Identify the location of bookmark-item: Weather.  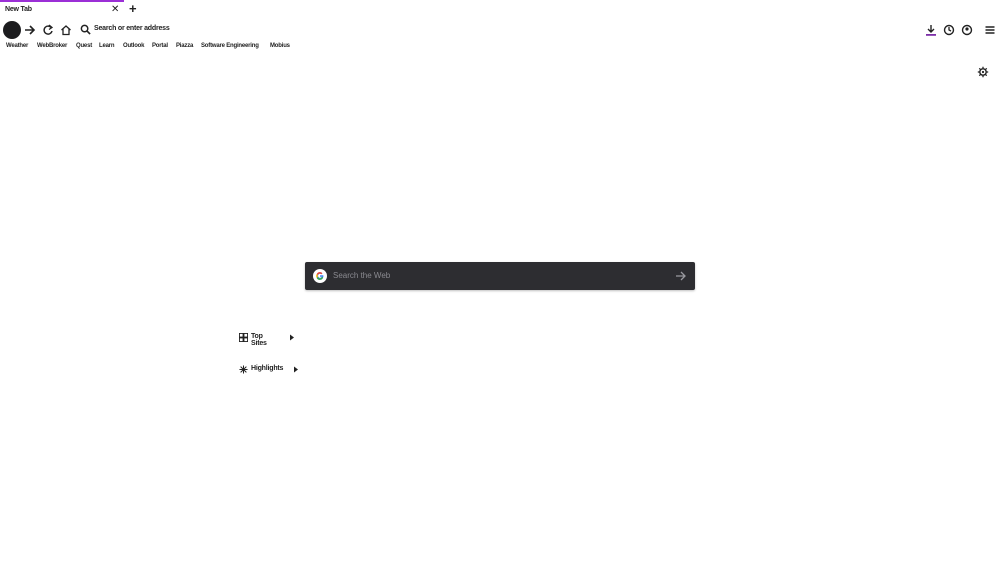
(17, 46).